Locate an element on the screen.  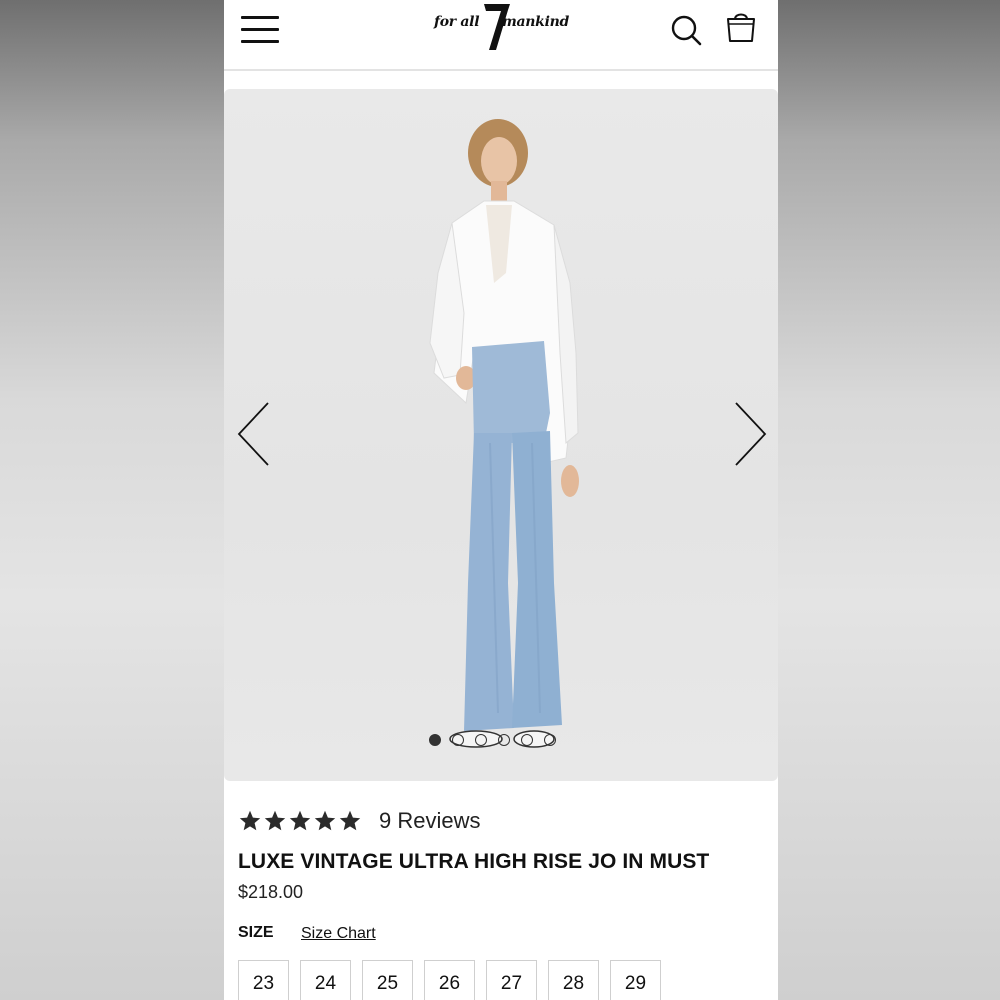
reviews-link: 9 Reviews is located at coordinates (429, 821).